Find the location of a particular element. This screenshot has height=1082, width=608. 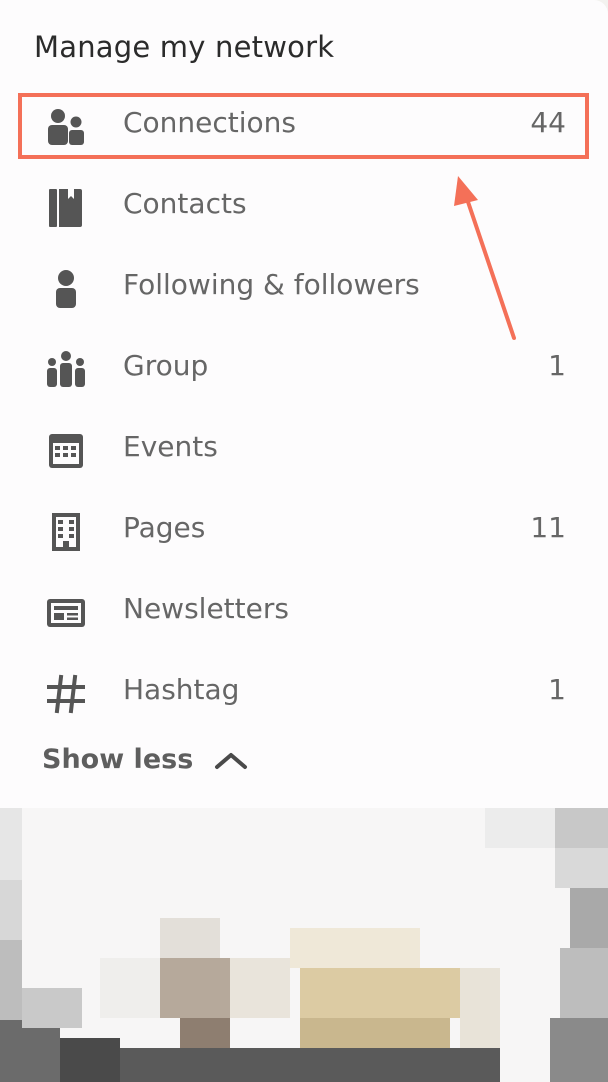

building-icon is located at coordinates (66, 532).